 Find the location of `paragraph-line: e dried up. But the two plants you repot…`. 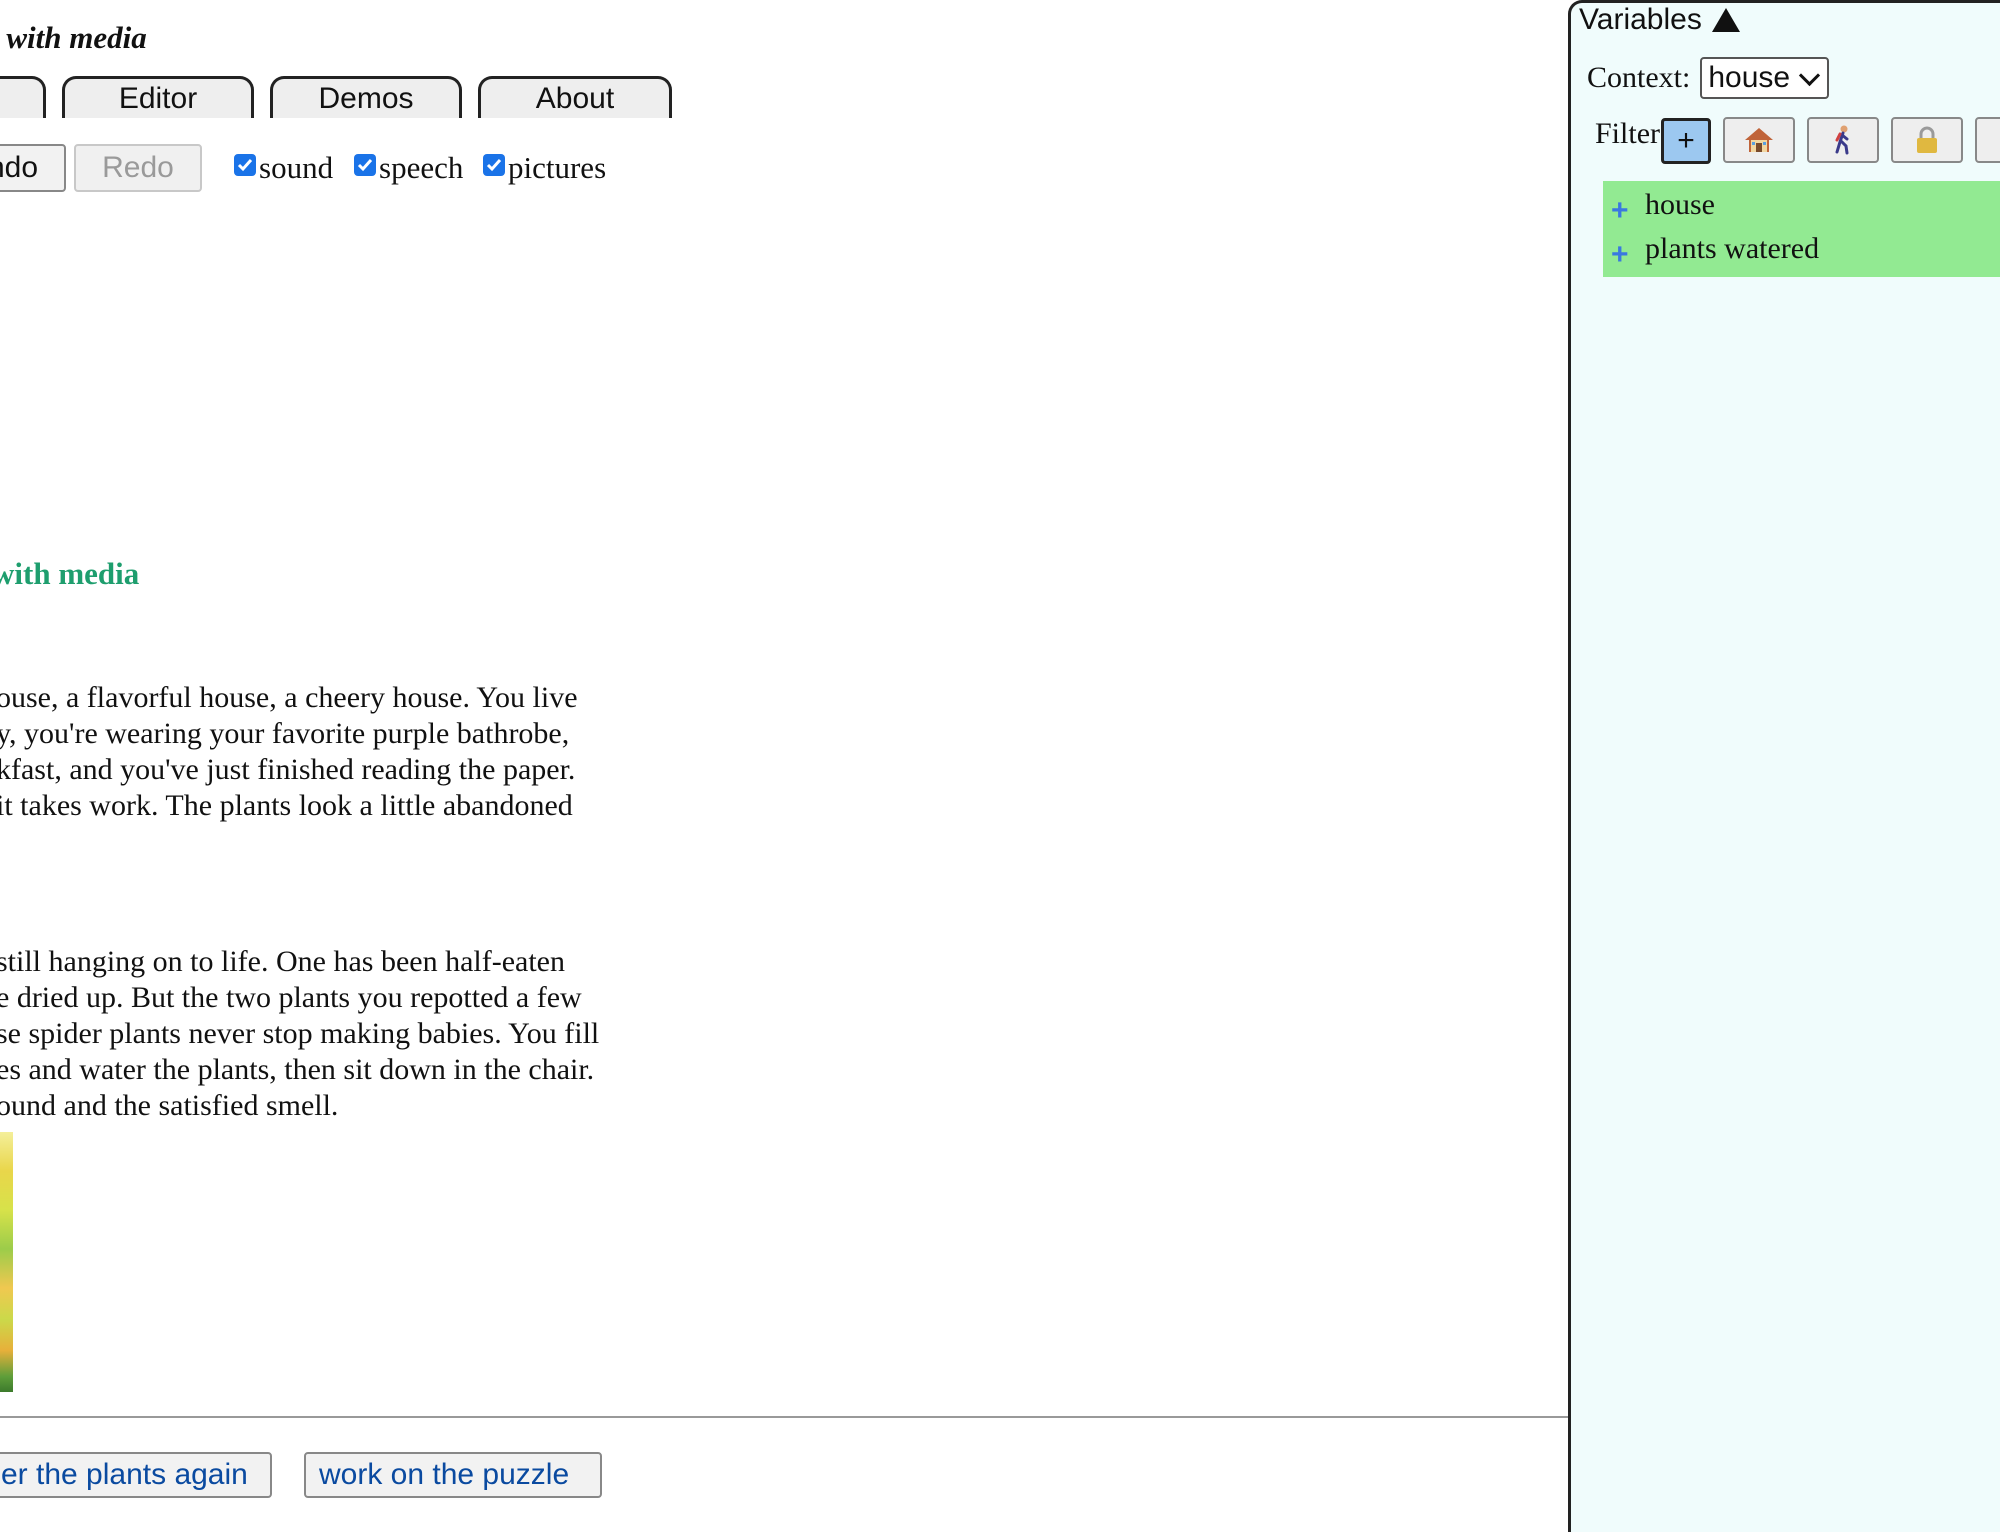

paragraph-line: e dried up. But the two plants you repot… is located at coordinates (291, 997).